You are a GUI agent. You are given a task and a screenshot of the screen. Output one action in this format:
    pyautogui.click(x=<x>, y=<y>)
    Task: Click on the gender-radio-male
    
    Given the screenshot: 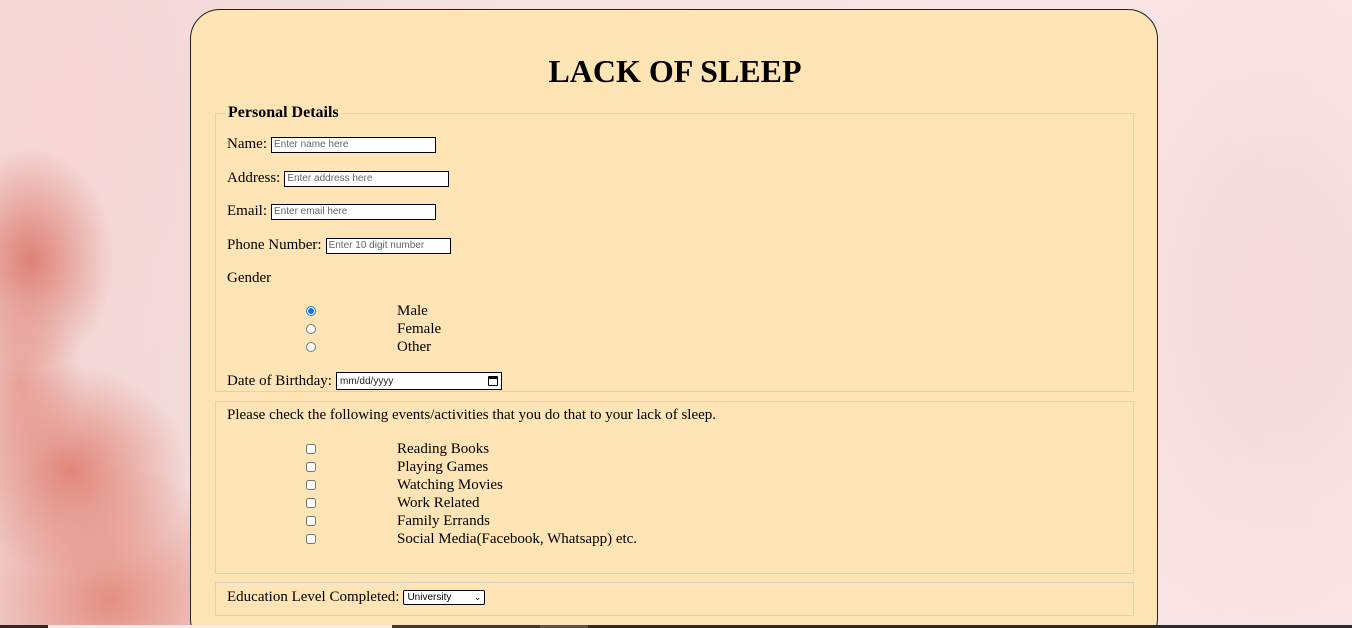 What is the action you would take?
    pyautogui.click(x=311, y=311)
    